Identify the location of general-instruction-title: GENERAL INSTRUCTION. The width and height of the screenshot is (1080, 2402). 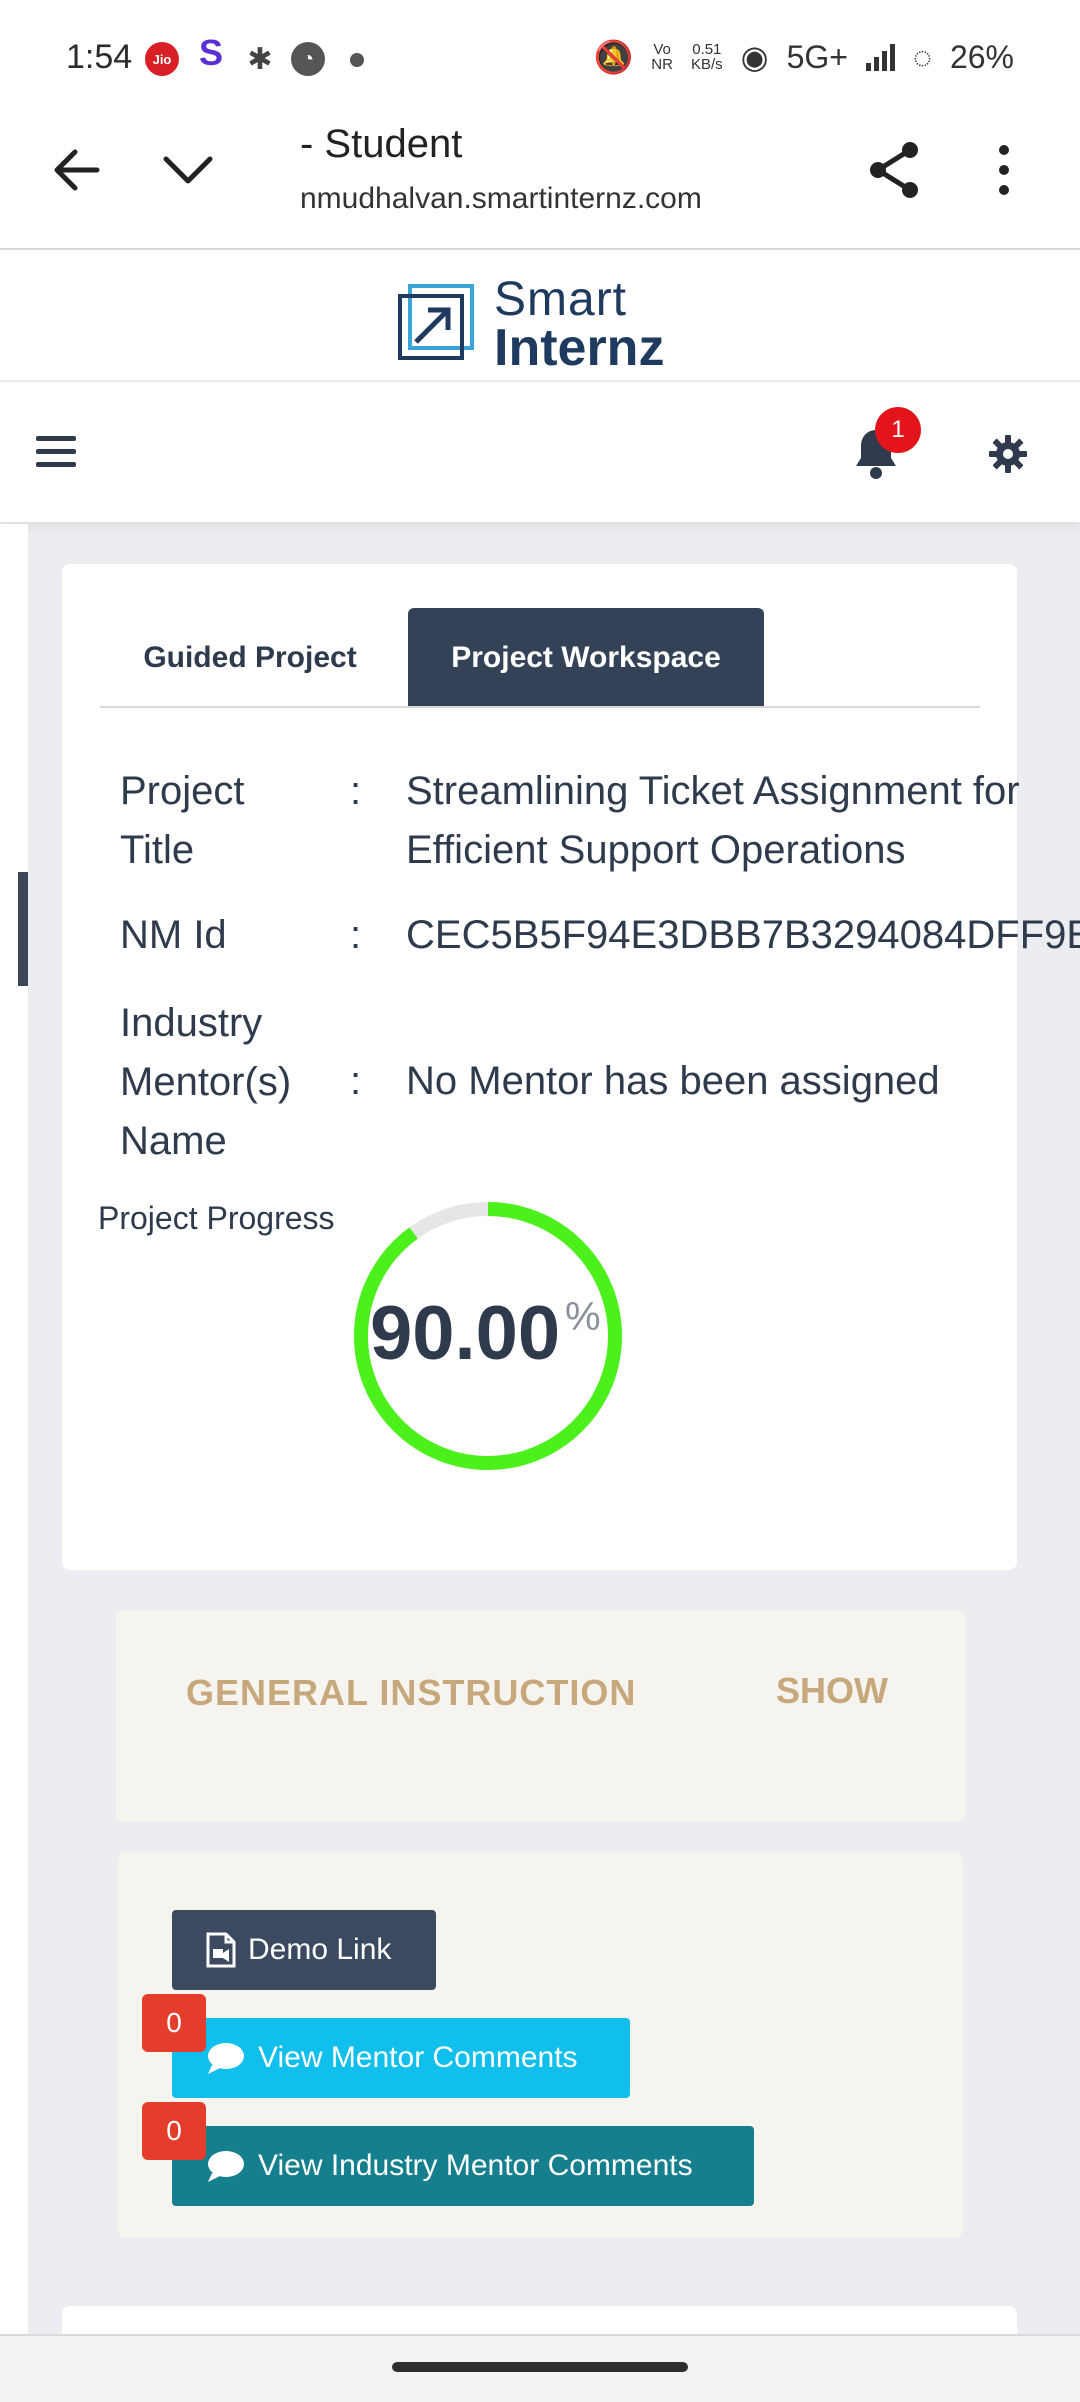
(411, 1692).